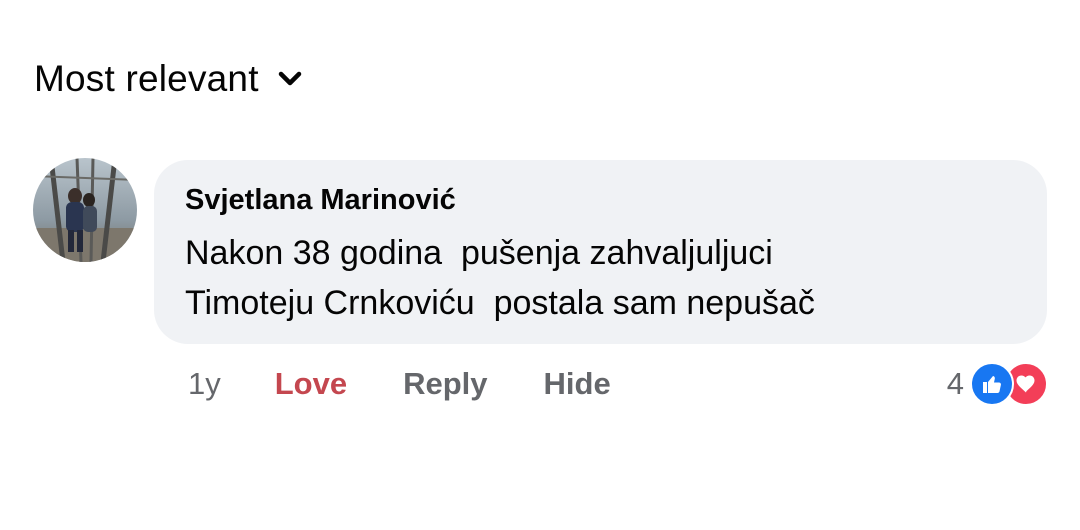 This screenshot has width=1080, height=530. What do you see at coordinates (204, 384) in the screenshot?
I see `comment-timestamp: 1y` at bounding box center [204, 384].